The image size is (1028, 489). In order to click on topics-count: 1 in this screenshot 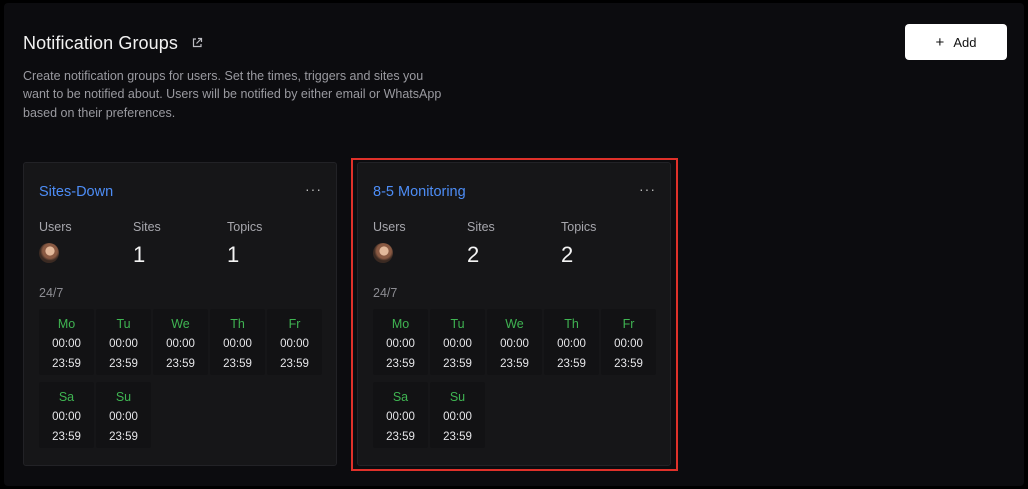, I will do `click(233, 254)`.